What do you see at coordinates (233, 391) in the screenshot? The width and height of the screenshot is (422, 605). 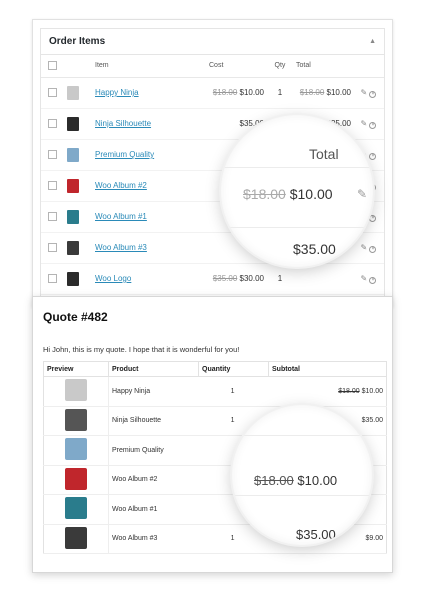 I see `quantity: 1` at bounding box center [233, 391].